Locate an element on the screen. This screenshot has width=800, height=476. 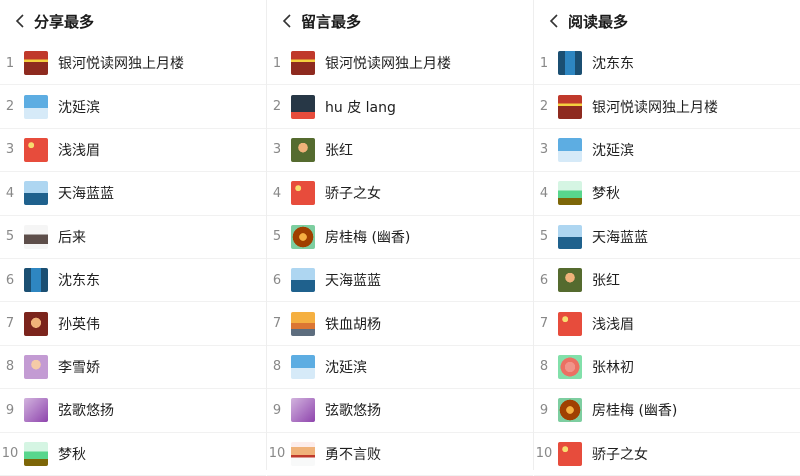
list-item: 5 房桂梅 (幽香) is located at coordinates (400, 237).